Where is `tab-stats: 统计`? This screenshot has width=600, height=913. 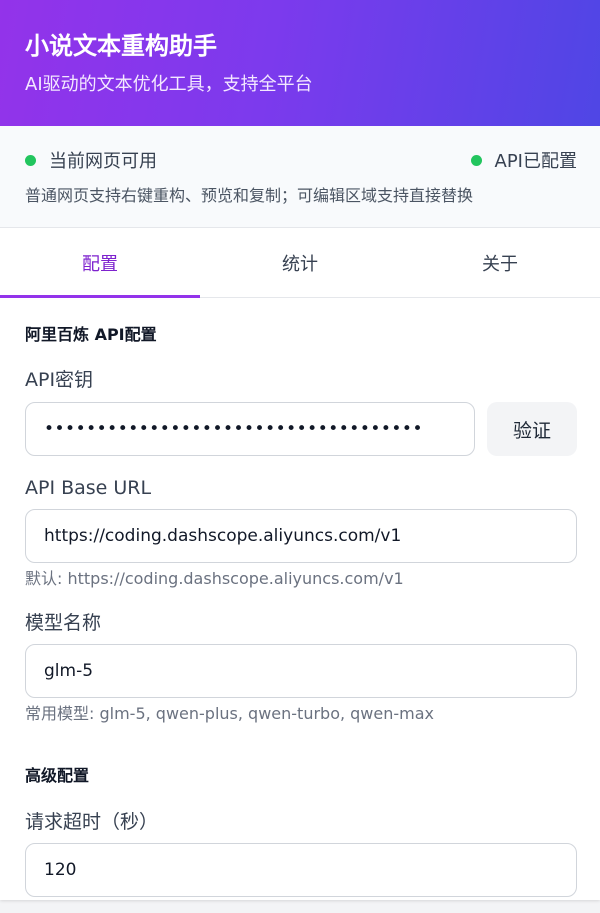
tab-stats: 统计 is located at coordinates (300, 262).